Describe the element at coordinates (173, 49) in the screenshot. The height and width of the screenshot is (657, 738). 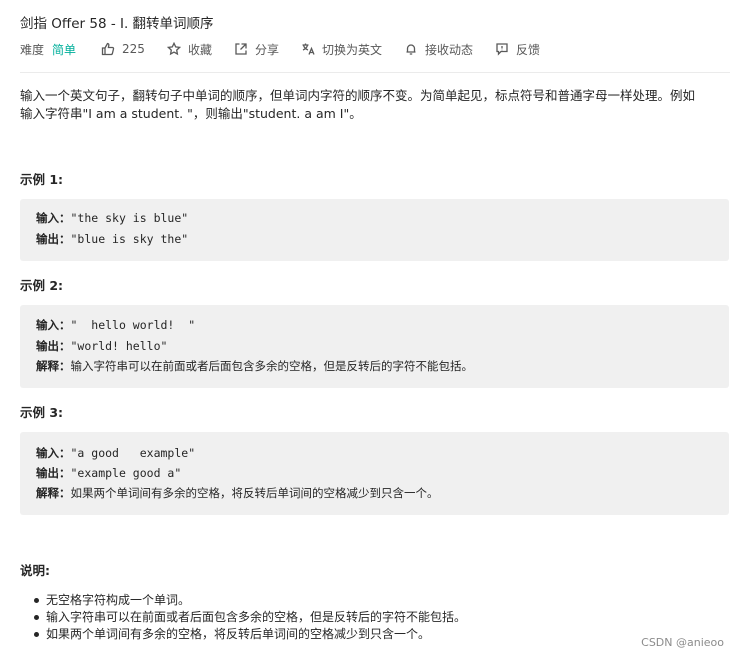
I see `star-icon` at that location.